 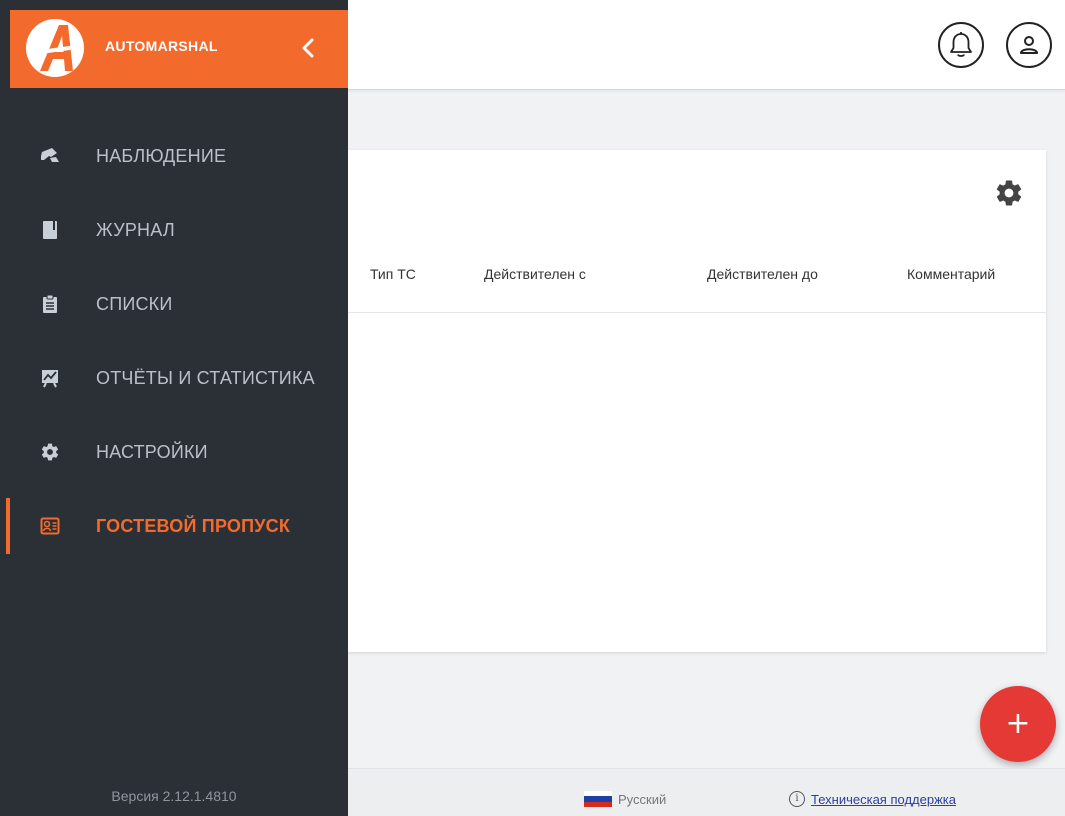 I want to click on camera-icon, so click(x=50, y=155).